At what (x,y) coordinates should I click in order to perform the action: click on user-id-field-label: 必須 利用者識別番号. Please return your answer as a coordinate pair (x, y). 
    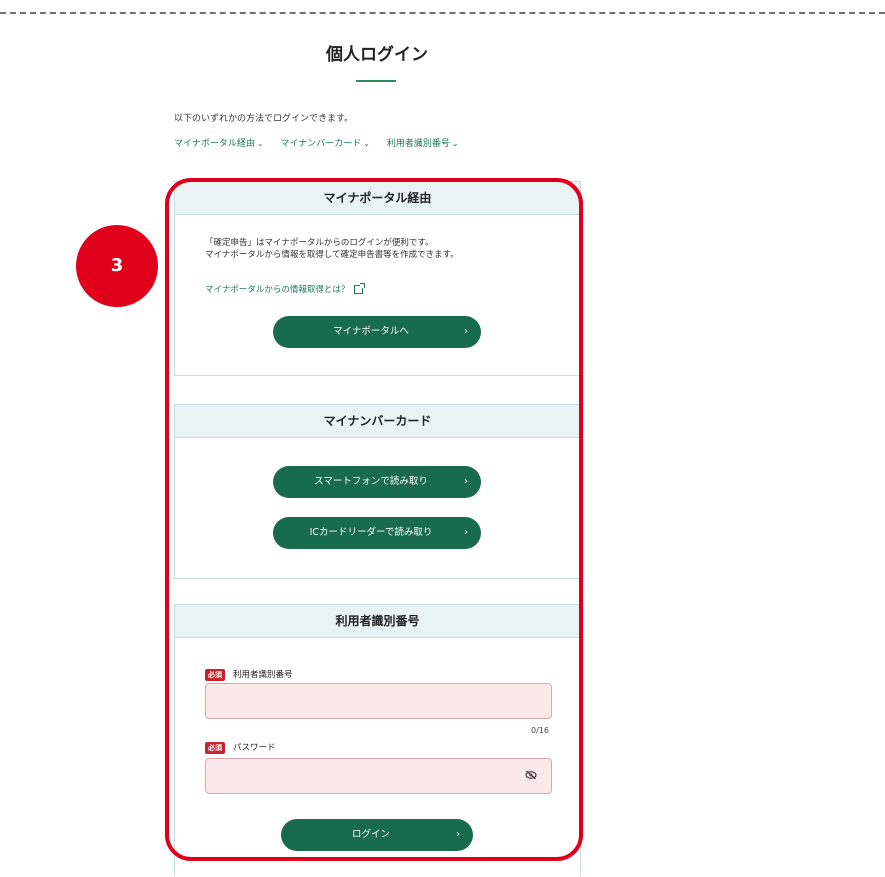
    Looking at the image, I should click on (249, 674).